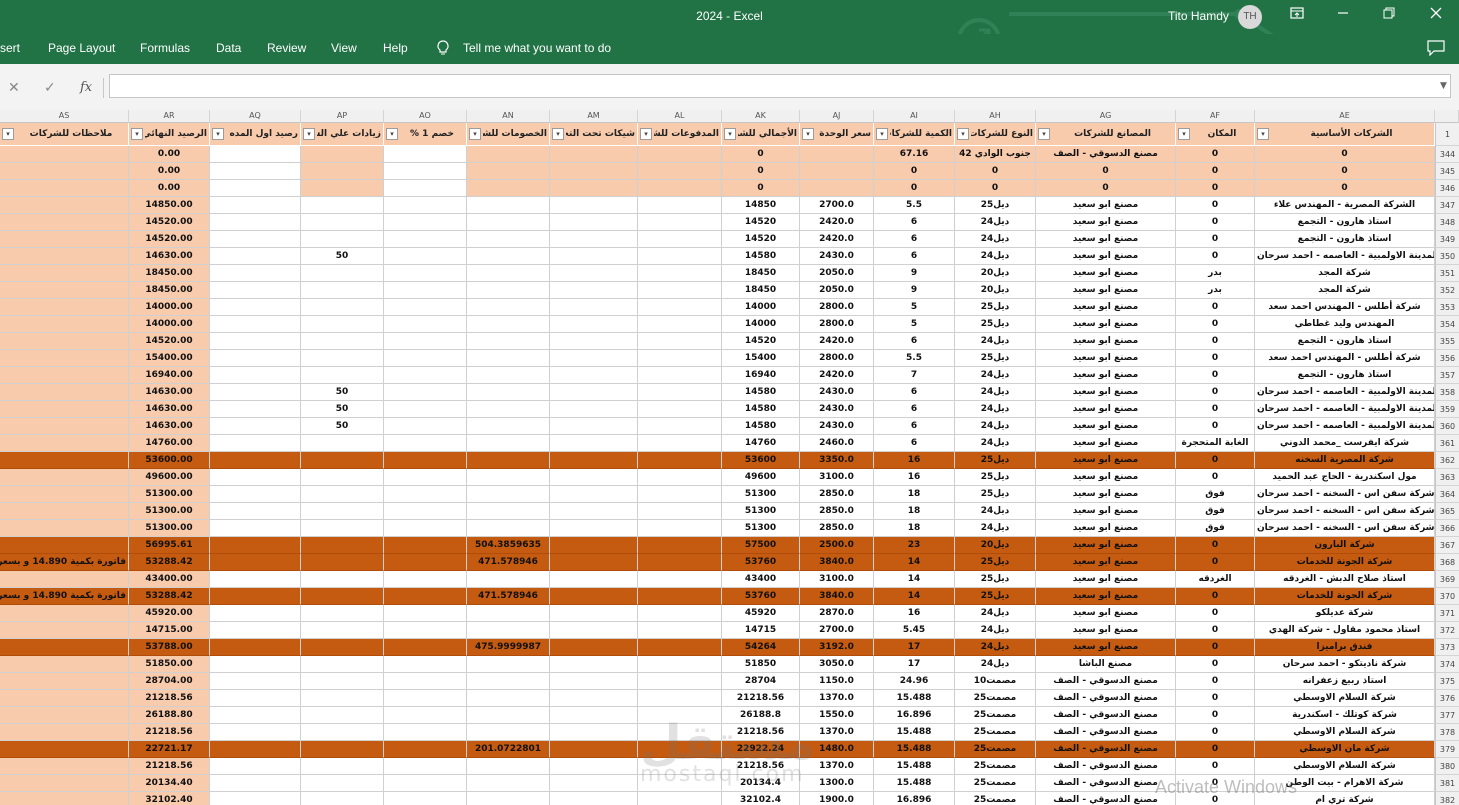 This screenshot has height=805, width=1459. What do you see at coordinates (1447, 409) in the screenshot?
I see `row-number: 359` at bounding box center [1447, 409].